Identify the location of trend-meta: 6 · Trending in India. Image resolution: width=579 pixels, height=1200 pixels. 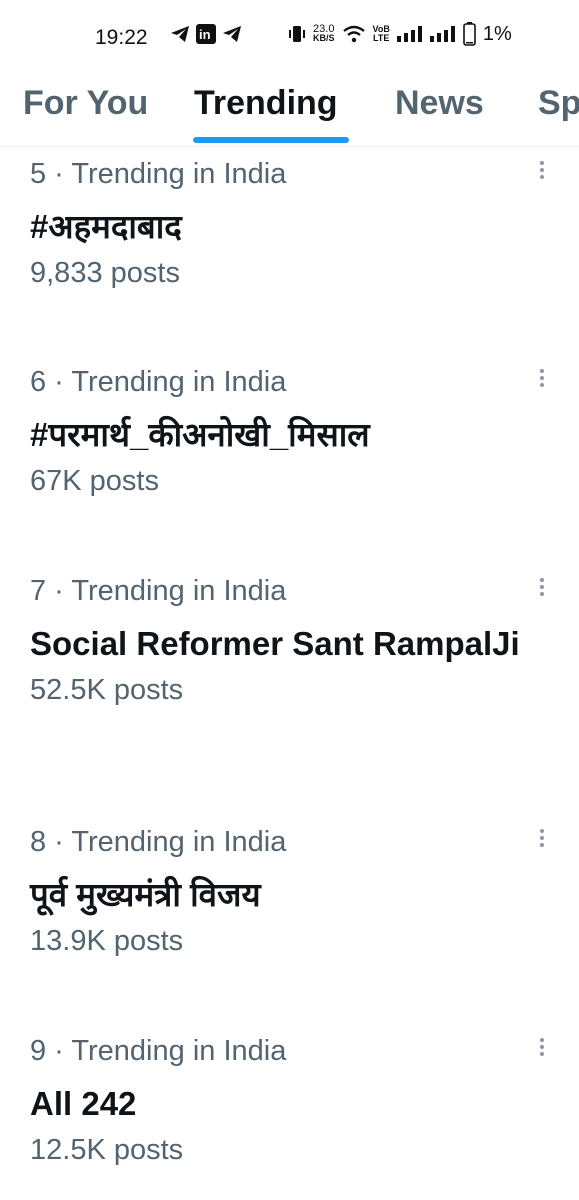
(158, 382).